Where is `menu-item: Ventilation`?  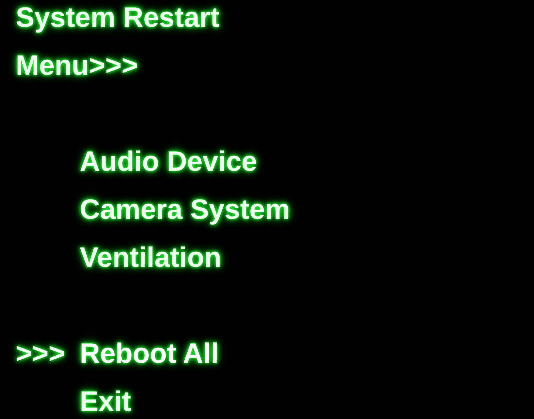 menu-item: Ventilation is located at coordinates (151, 258).